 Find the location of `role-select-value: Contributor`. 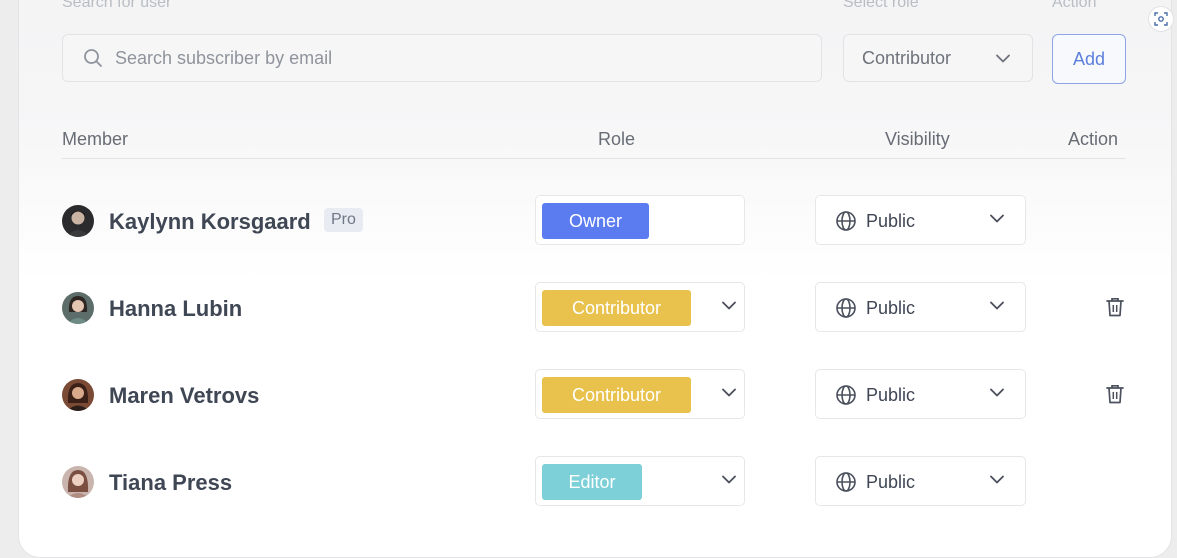

role-select-value: Contributor is located at coordinates (907, 57).